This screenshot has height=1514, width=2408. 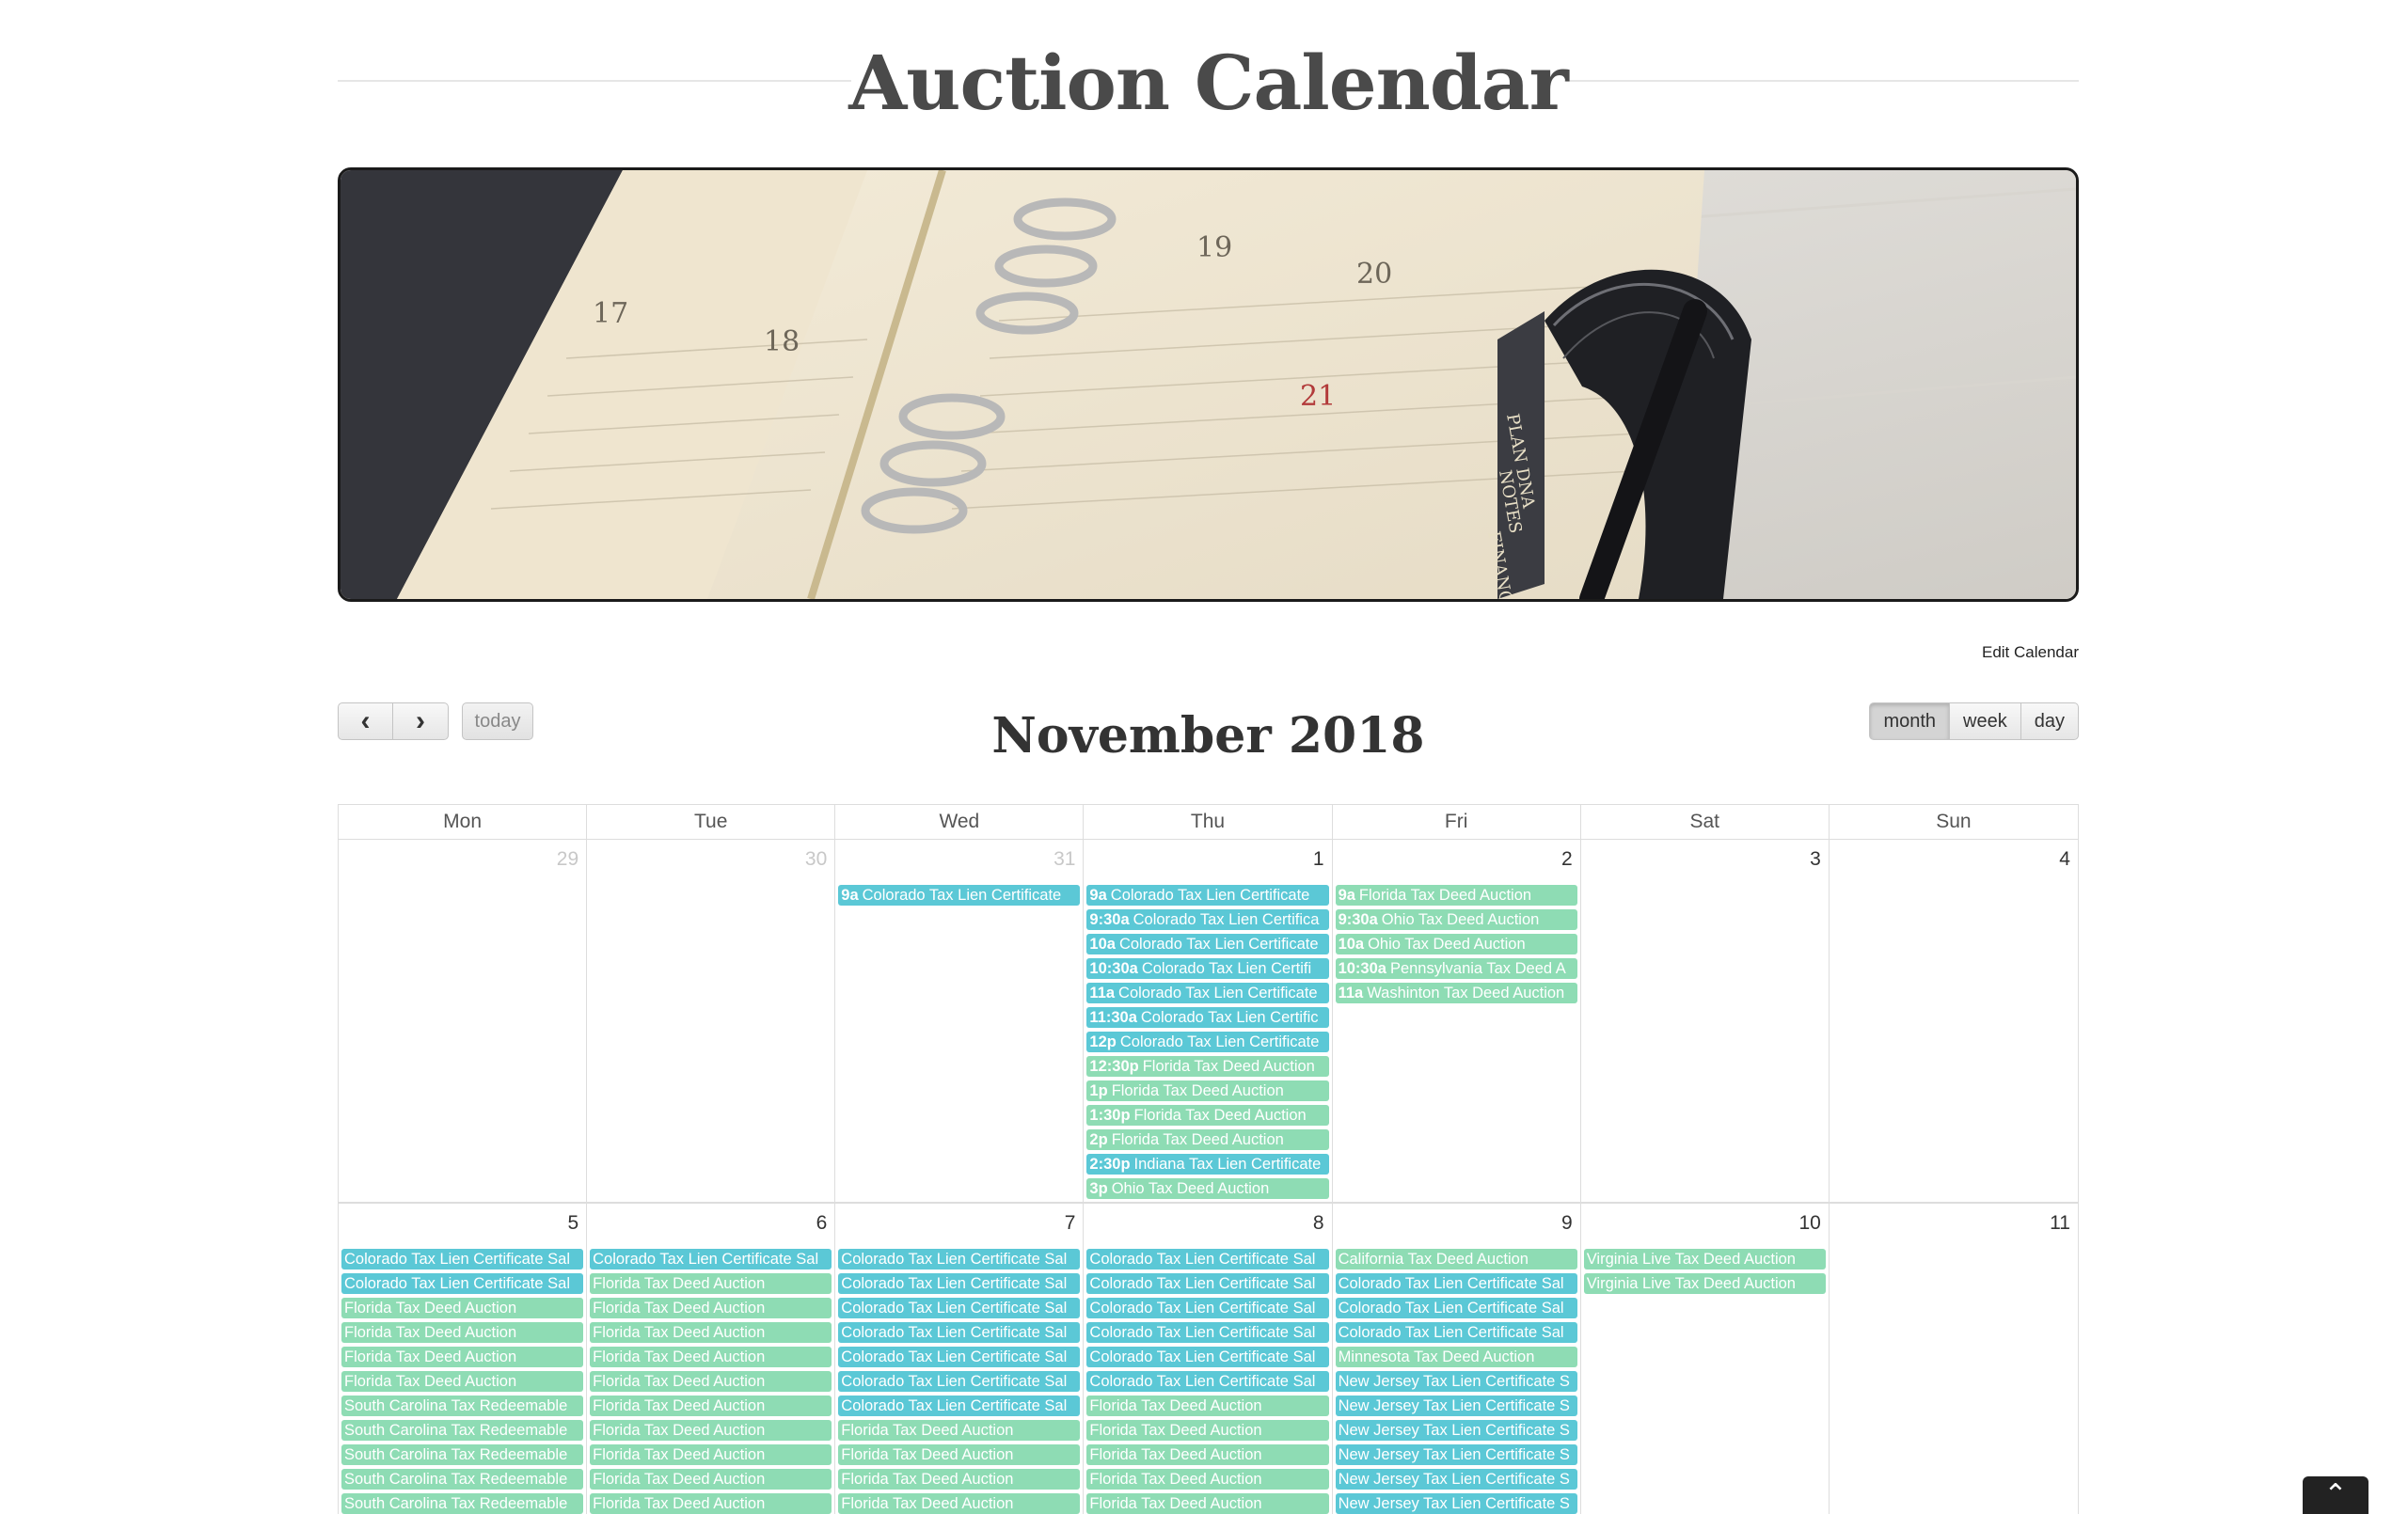 I want to click on day-cell: 11, so click(x=1954, y=1359).